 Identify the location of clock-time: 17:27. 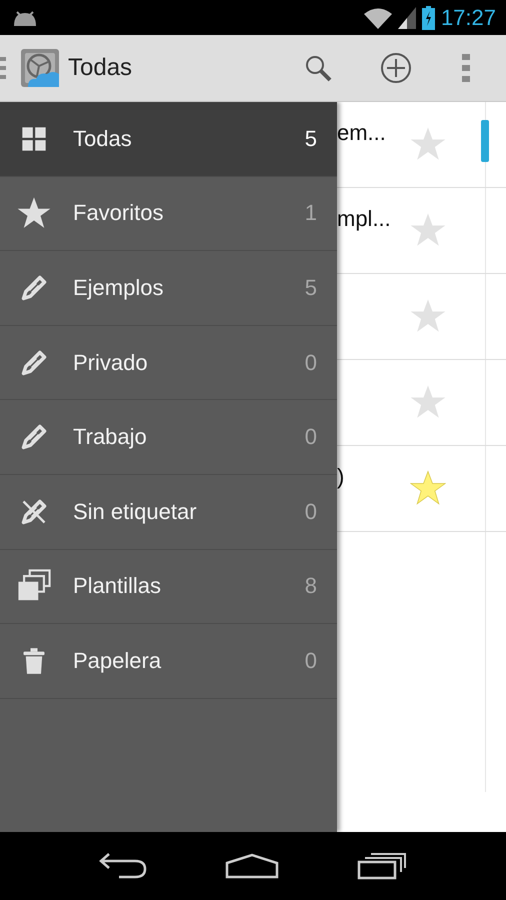
(468, 17).